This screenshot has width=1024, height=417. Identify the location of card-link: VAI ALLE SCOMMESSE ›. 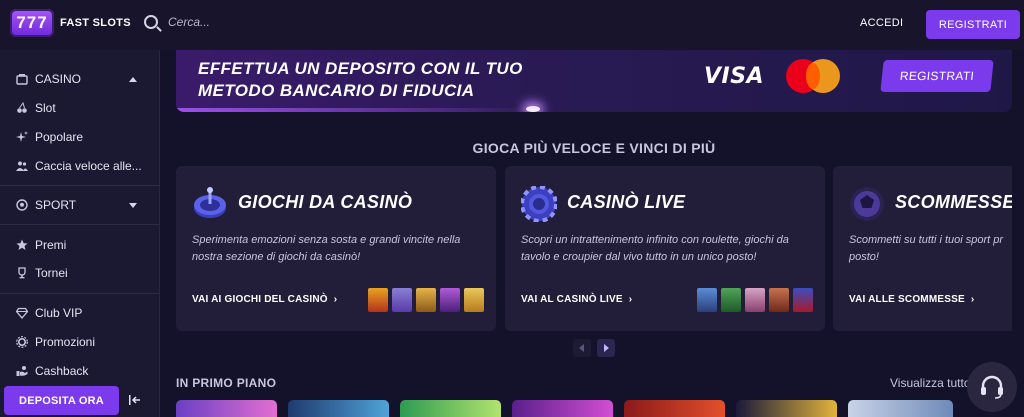
(911, 299).